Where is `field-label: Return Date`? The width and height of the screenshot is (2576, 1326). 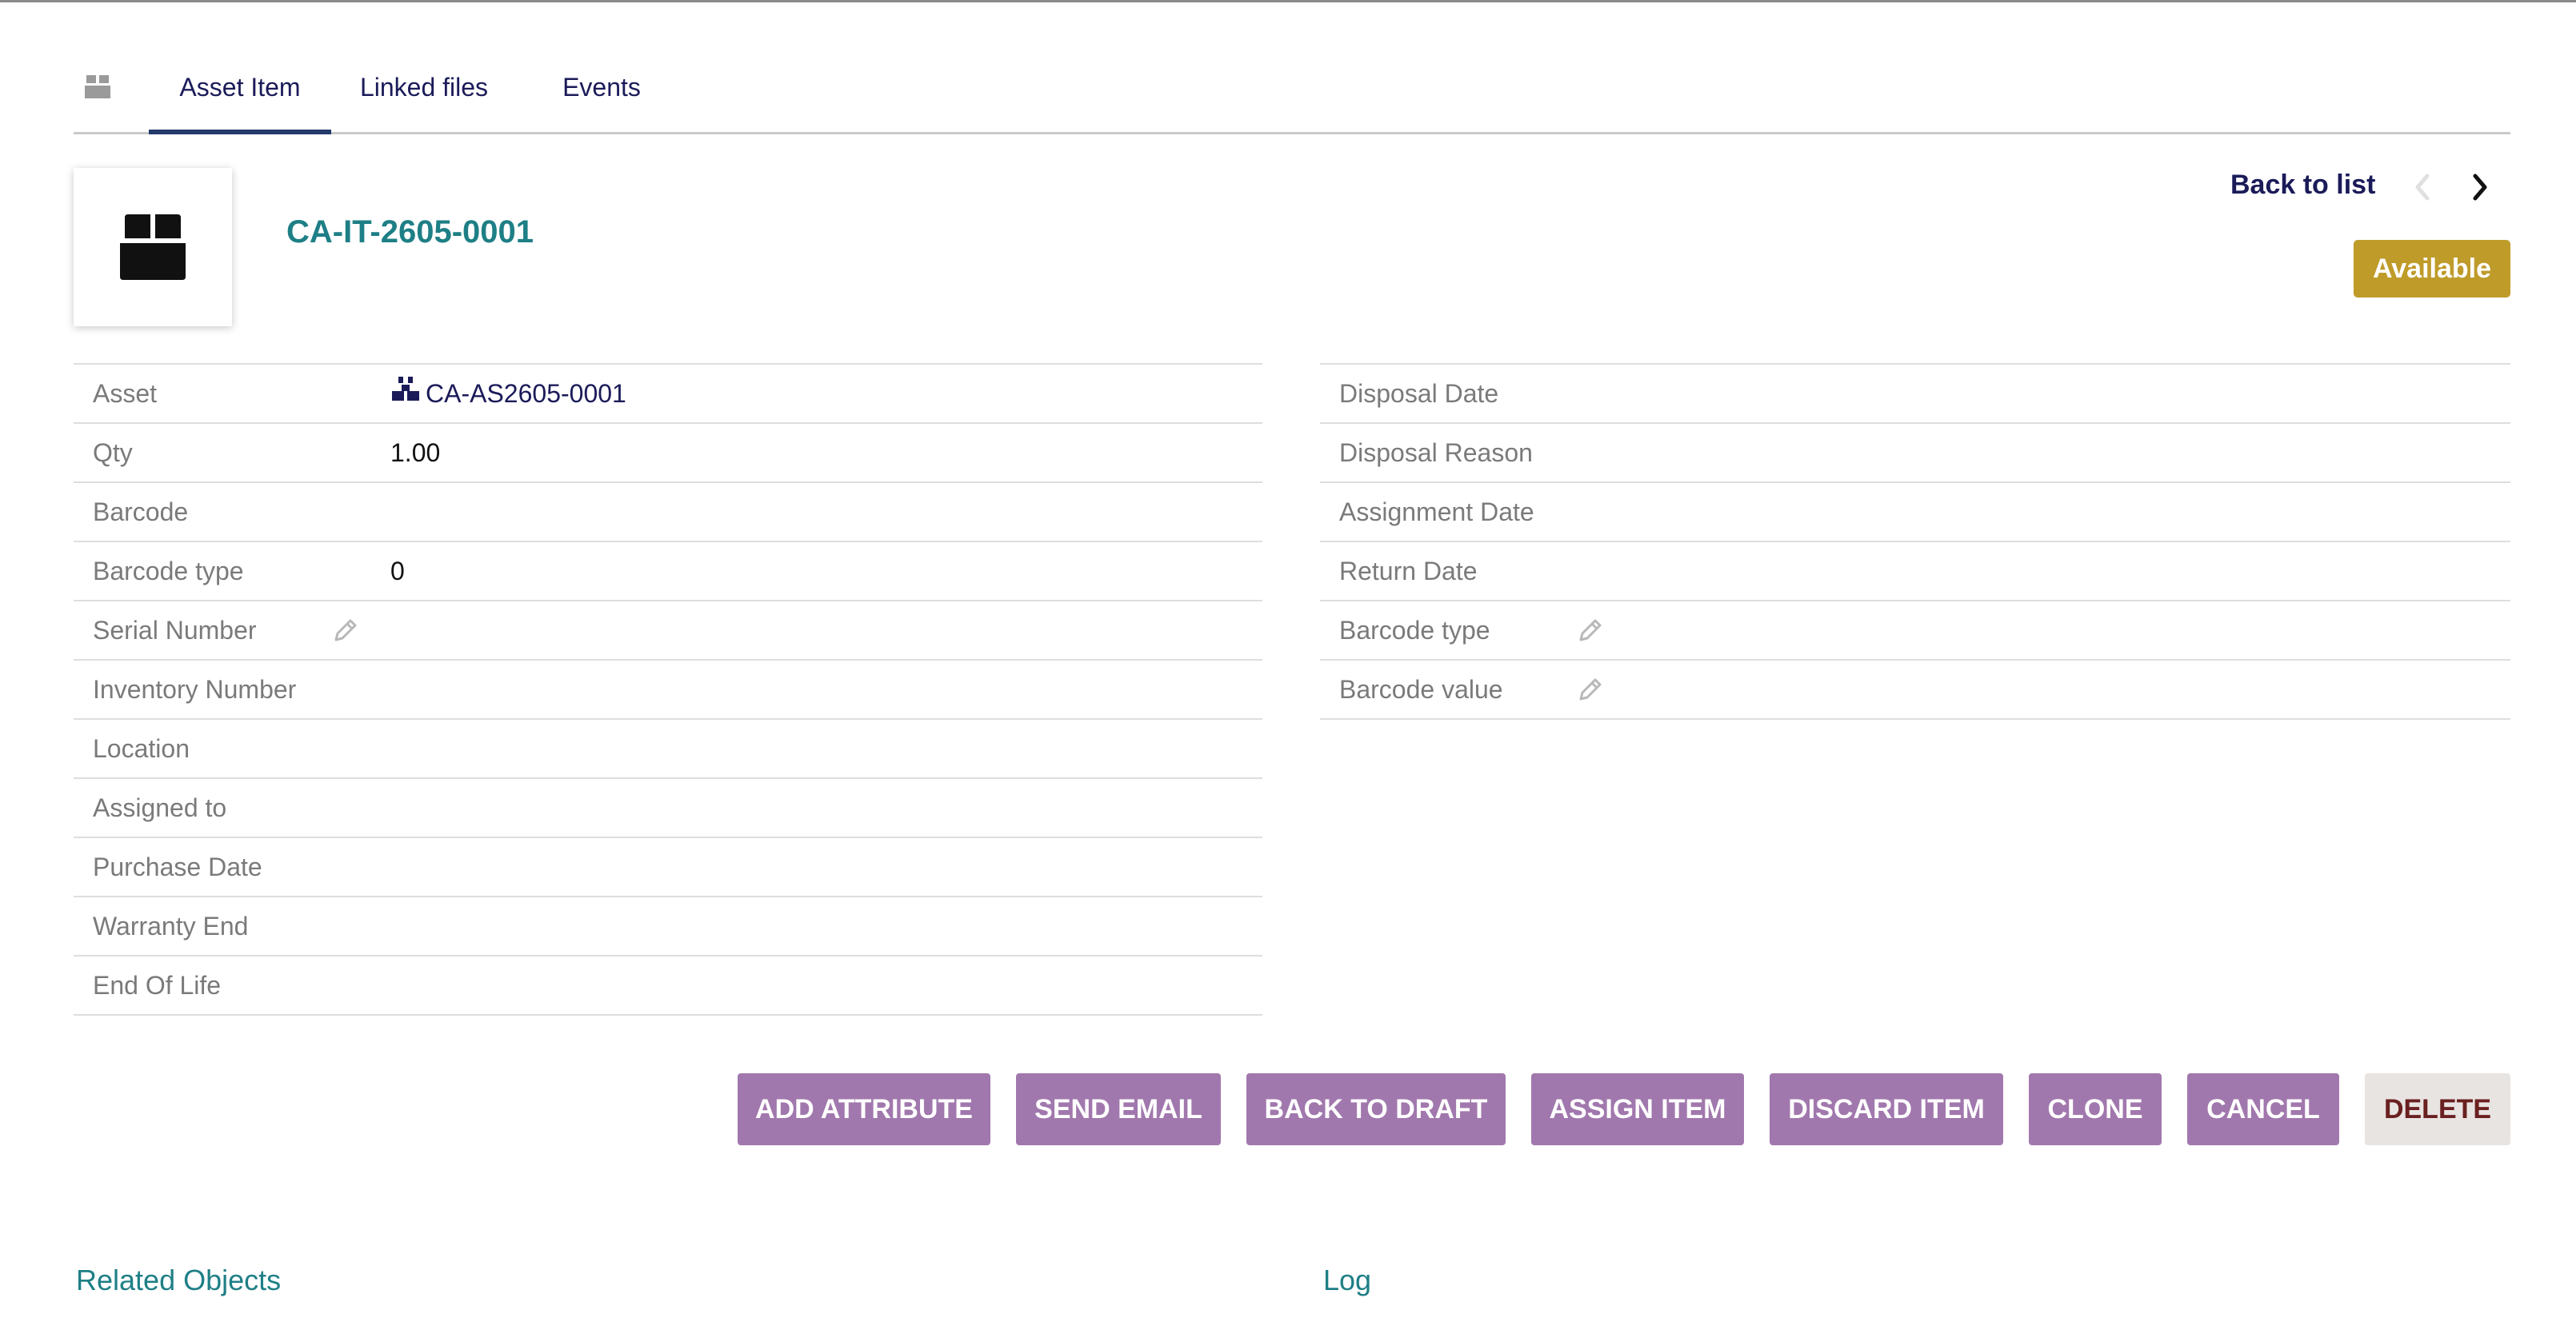 field-label: Return Date is located at coordinates (1408, 571).